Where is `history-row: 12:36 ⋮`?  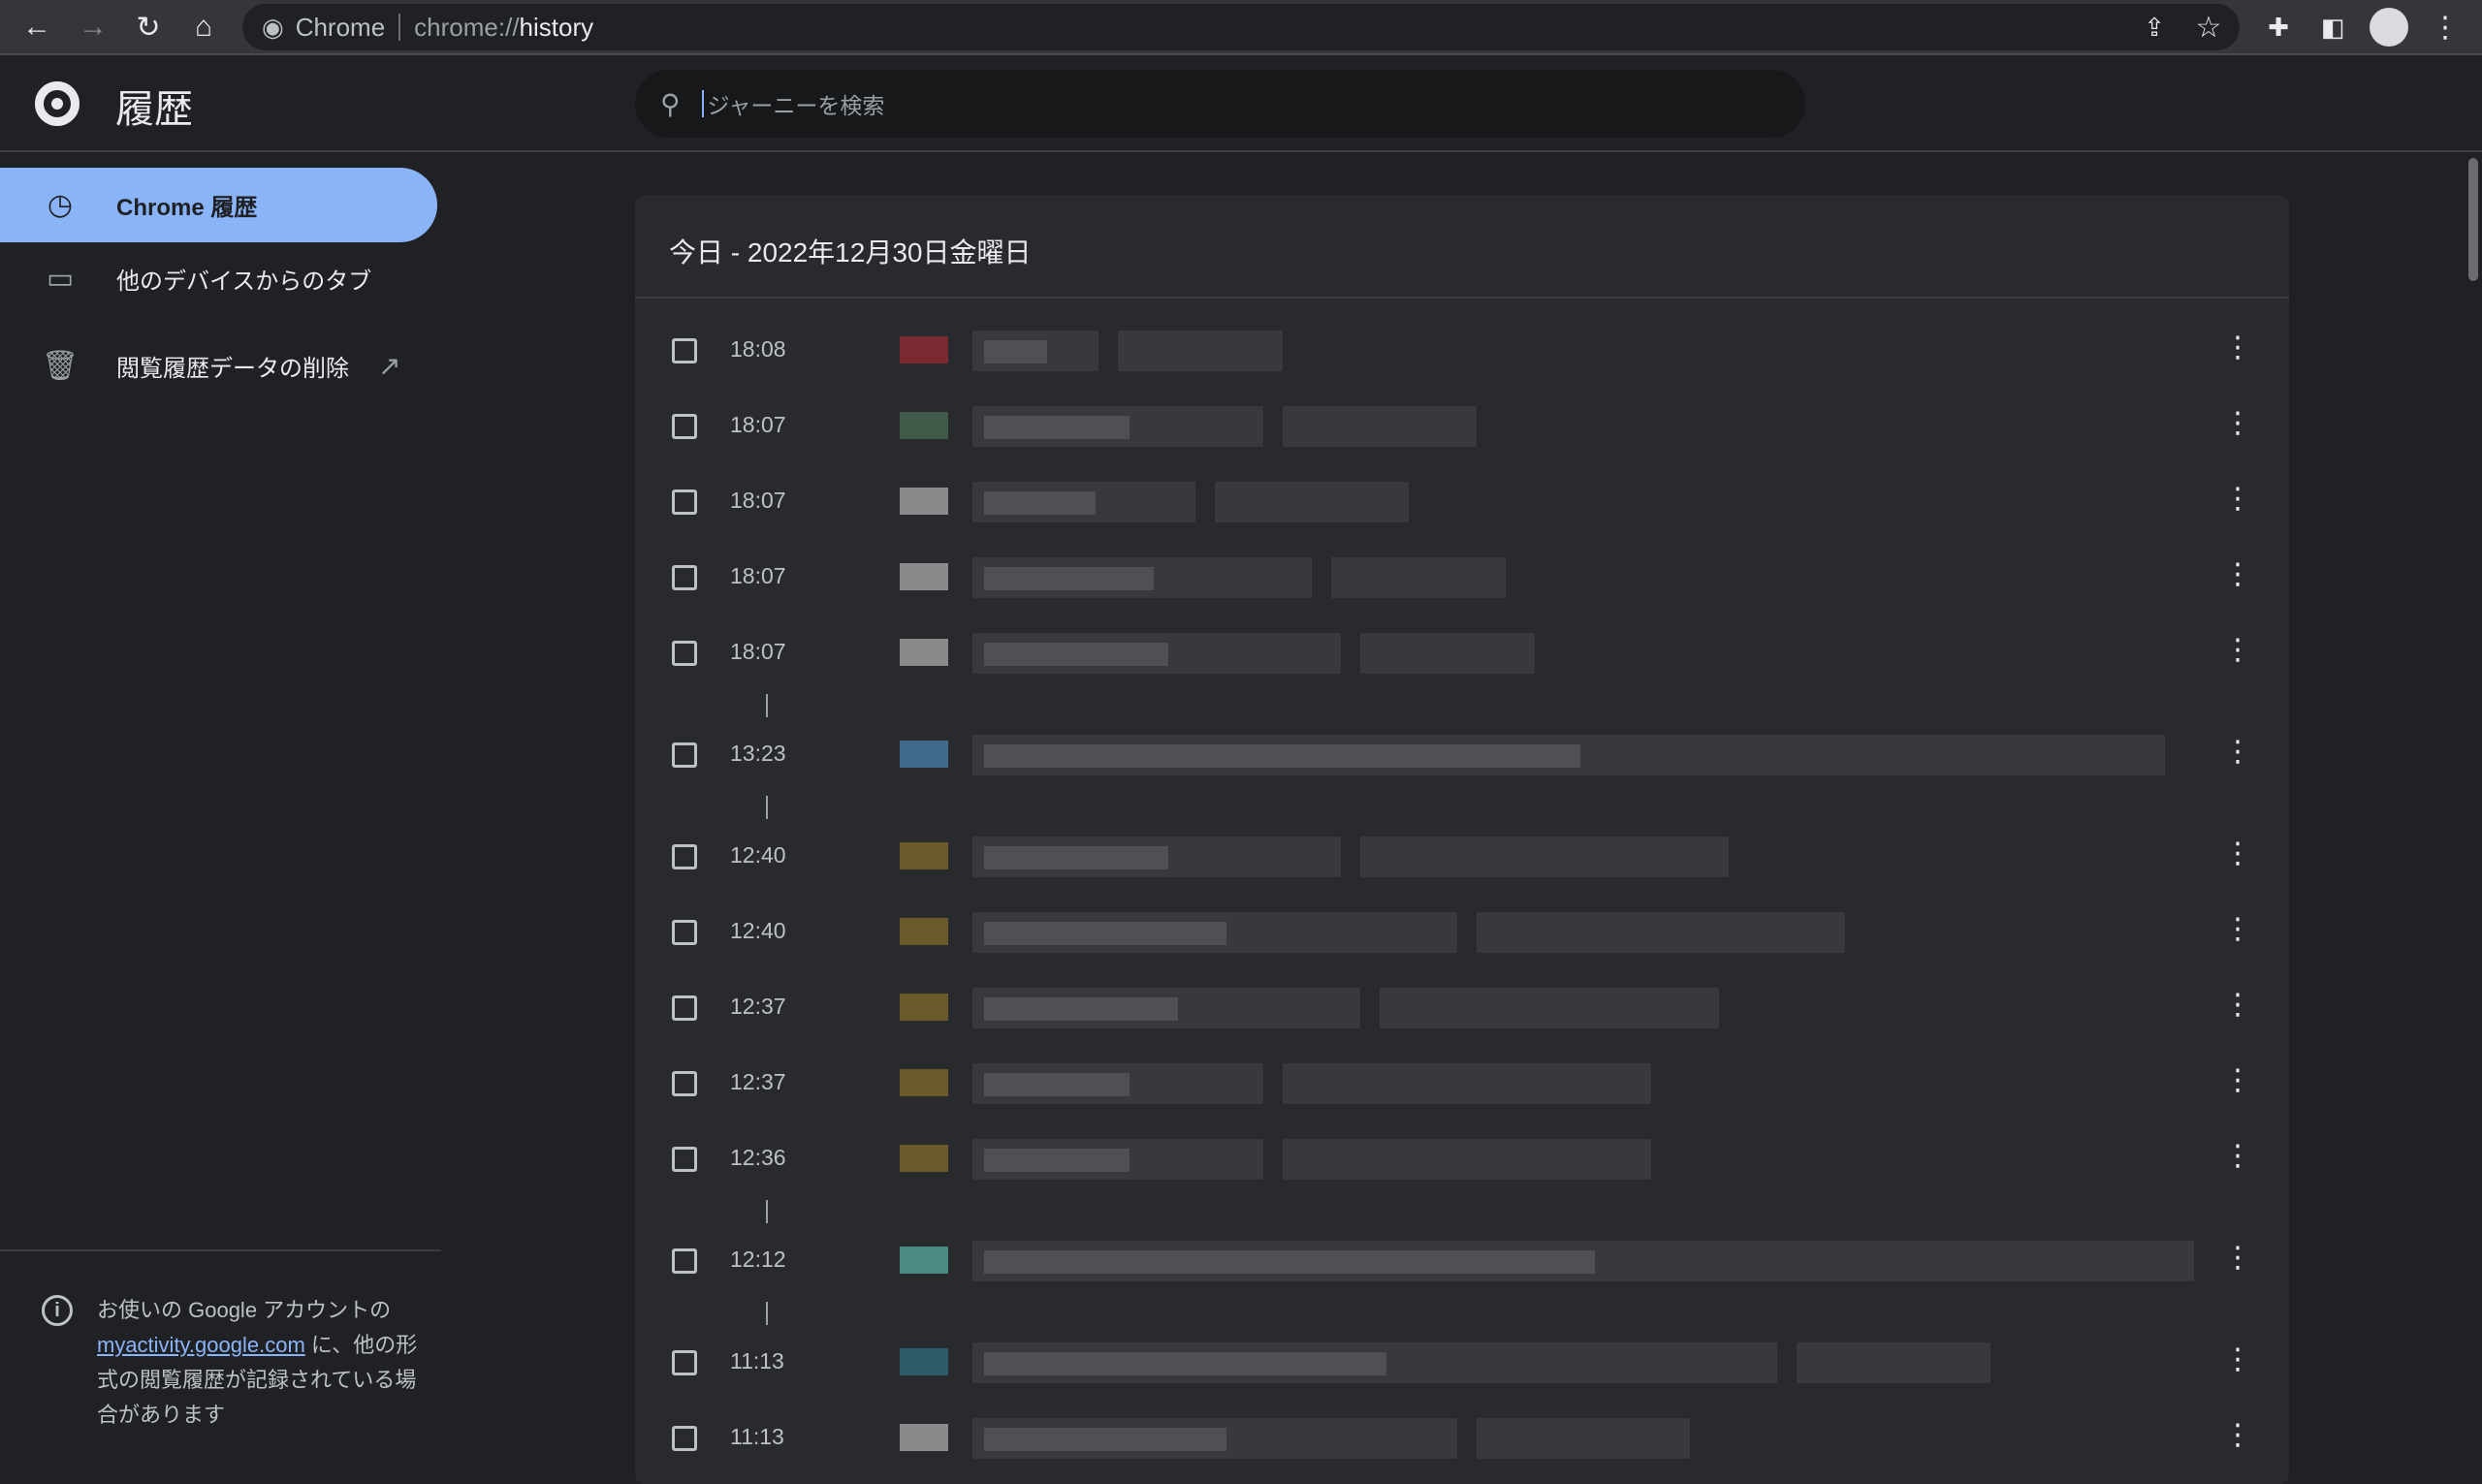 history-row: 12:36 ⋮ is located at coordinates (1462, 1159).